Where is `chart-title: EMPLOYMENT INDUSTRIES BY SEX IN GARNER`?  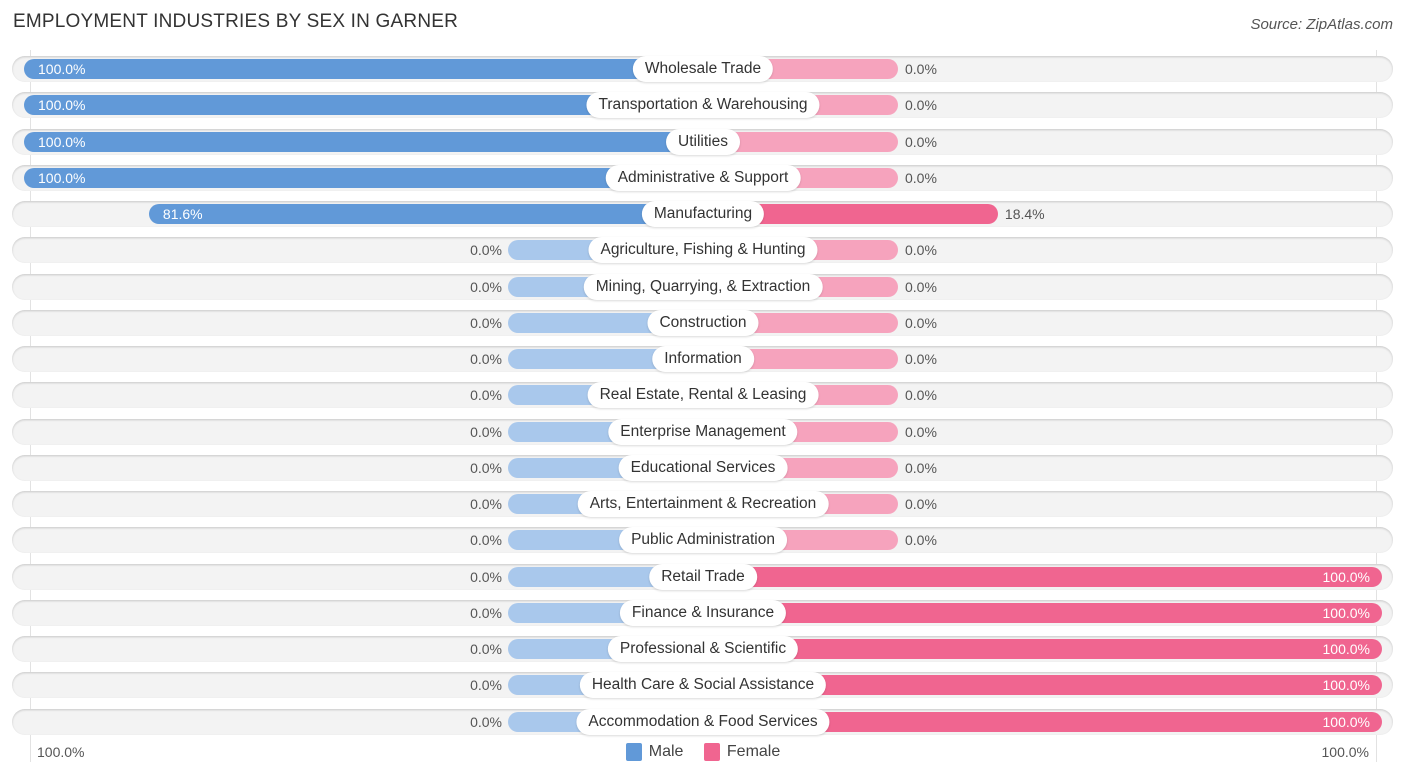 chart-title: EMPLOYMENT INDUSTRIES BY SEX IN GARNER is located at coordinates (236, 21).